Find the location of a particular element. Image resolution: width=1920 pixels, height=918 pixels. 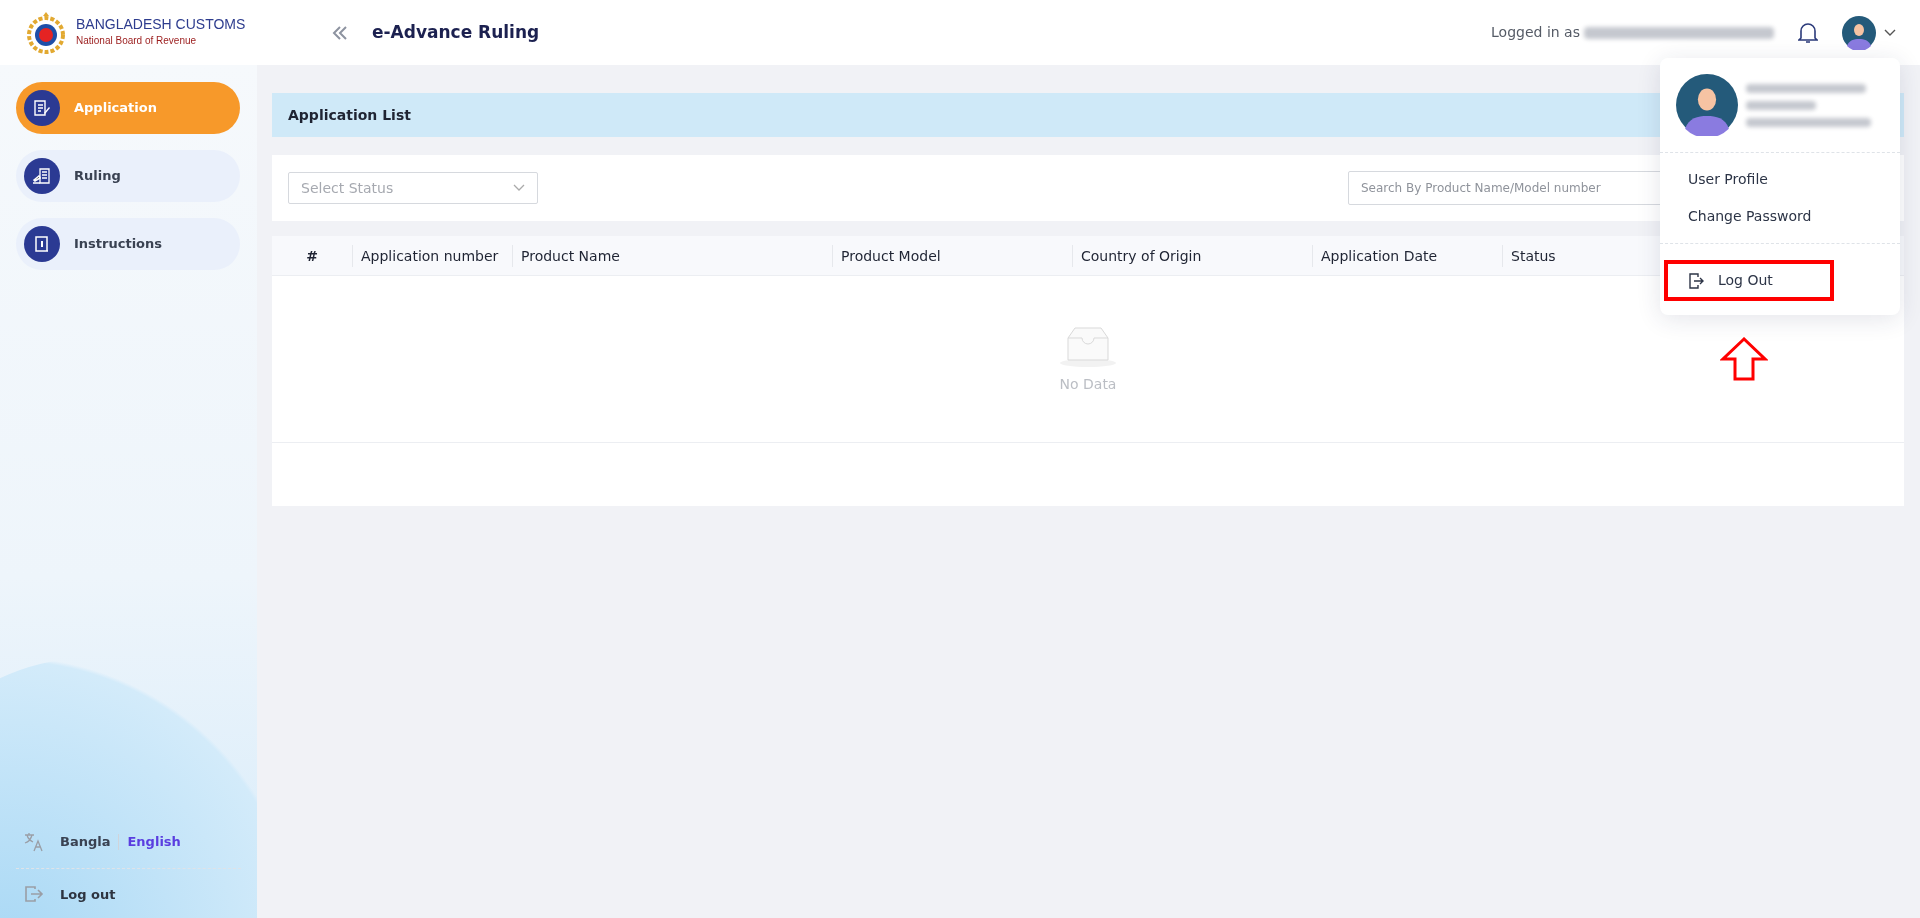

app-title: e-Advance Ruling is located at coordinates (456, 32).